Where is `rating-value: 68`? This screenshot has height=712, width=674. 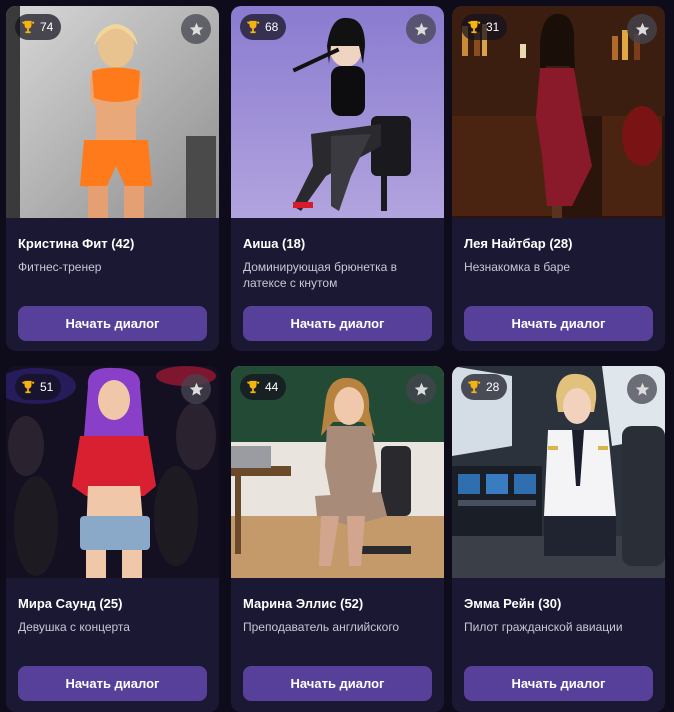
rating-value: 68 is located at coordinates (272, 27).